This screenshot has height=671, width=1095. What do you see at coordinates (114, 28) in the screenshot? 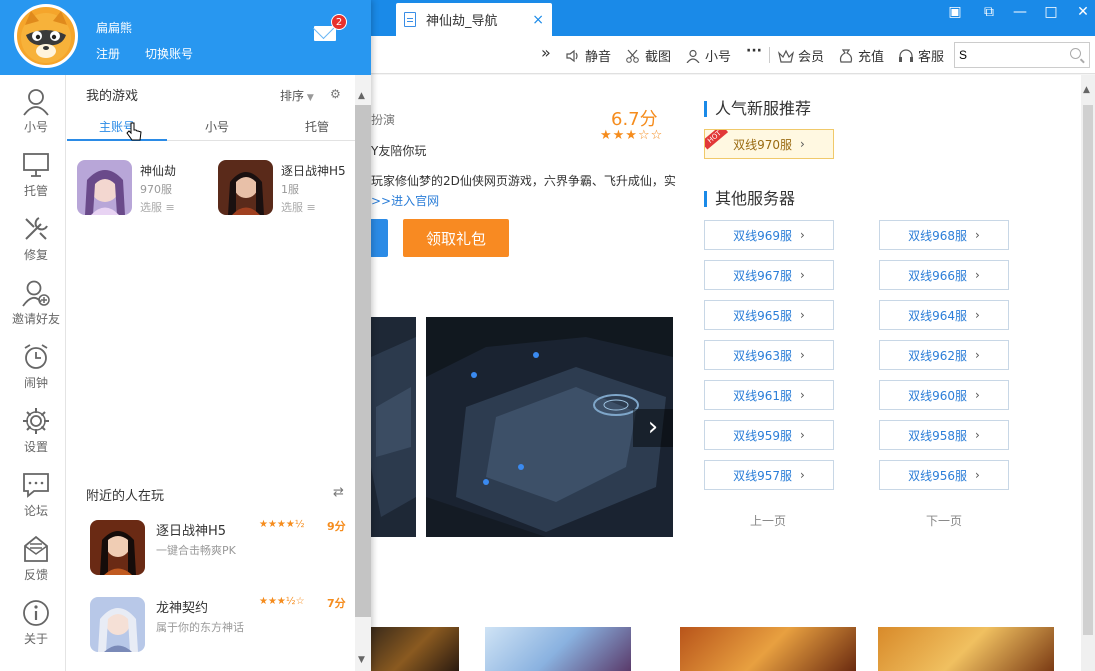
I see `username: 扁扁熊` at bounding box center [114, 28].